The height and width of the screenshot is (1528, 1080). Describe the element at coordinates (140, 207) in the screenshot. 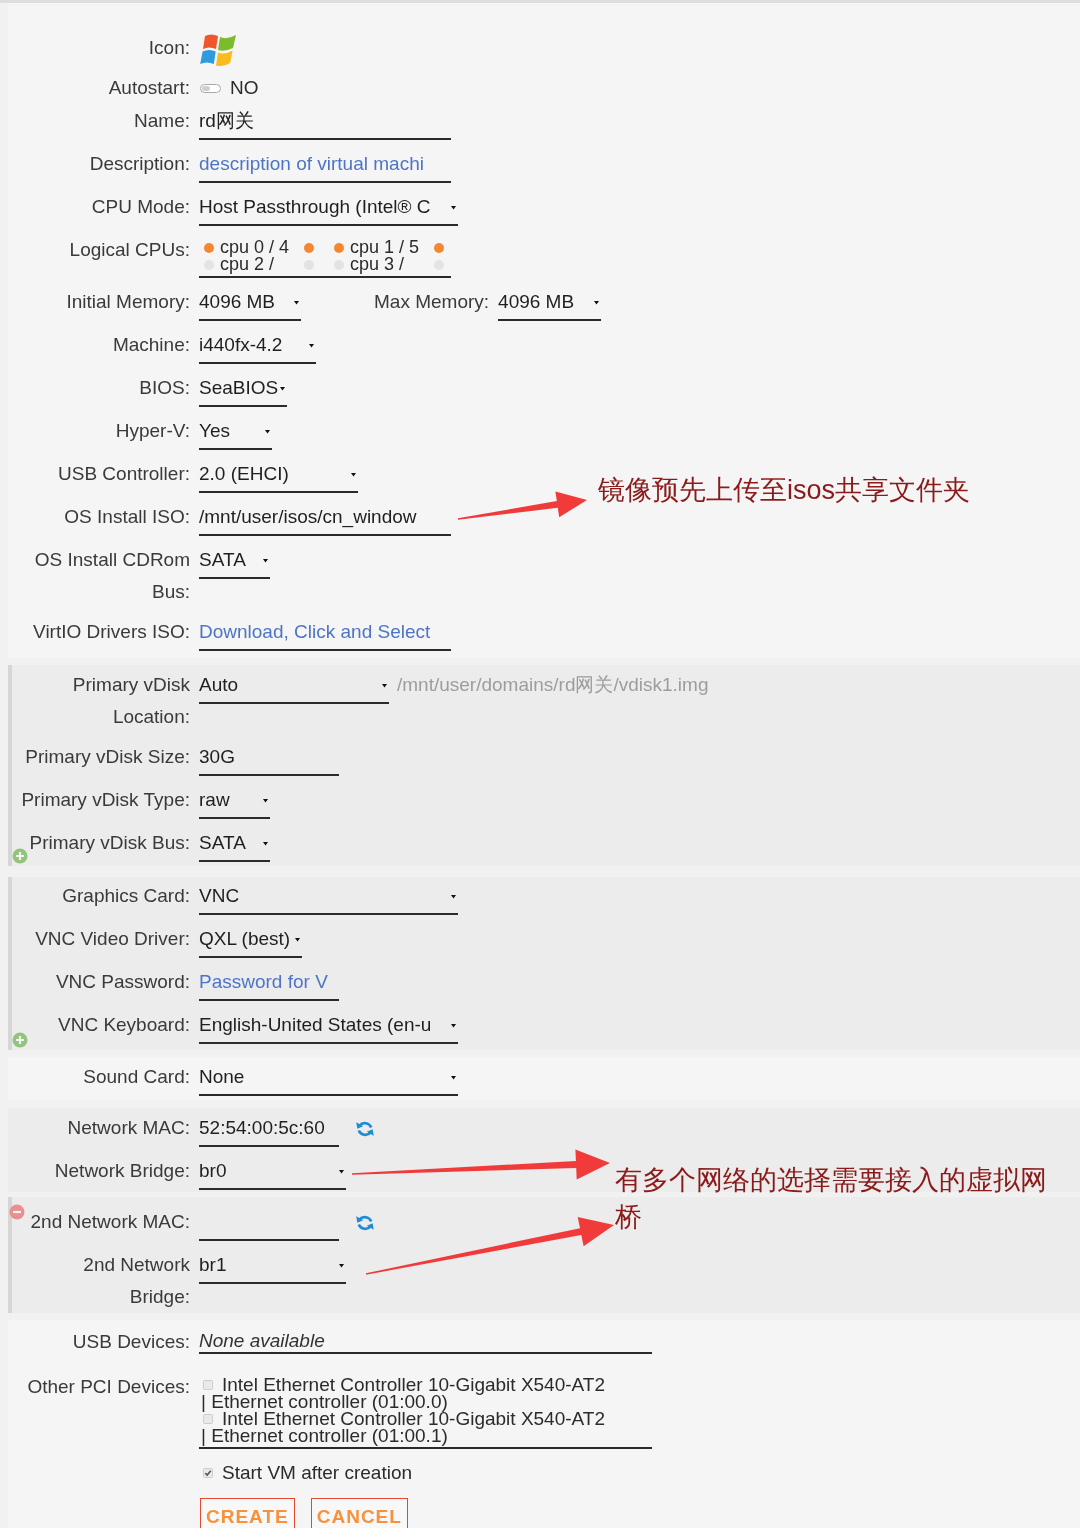

I see `field-label: CPU Mode:` at that location.